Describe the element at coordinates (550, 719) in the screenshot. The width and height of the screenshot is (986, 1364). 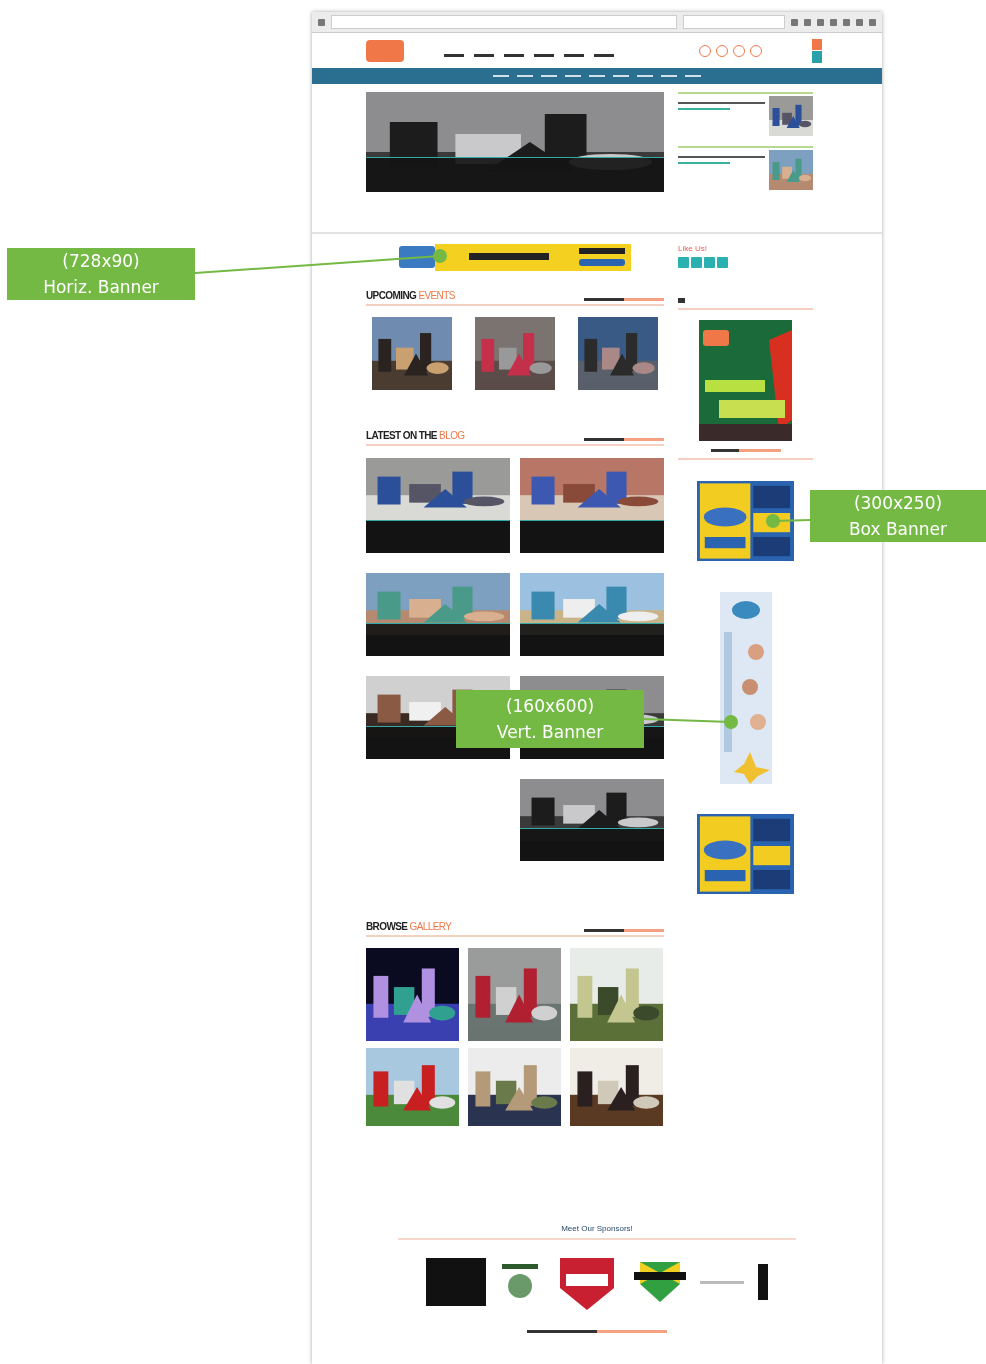
I see `callout-tooltip: (160x600) Vert. Banner` at that location.